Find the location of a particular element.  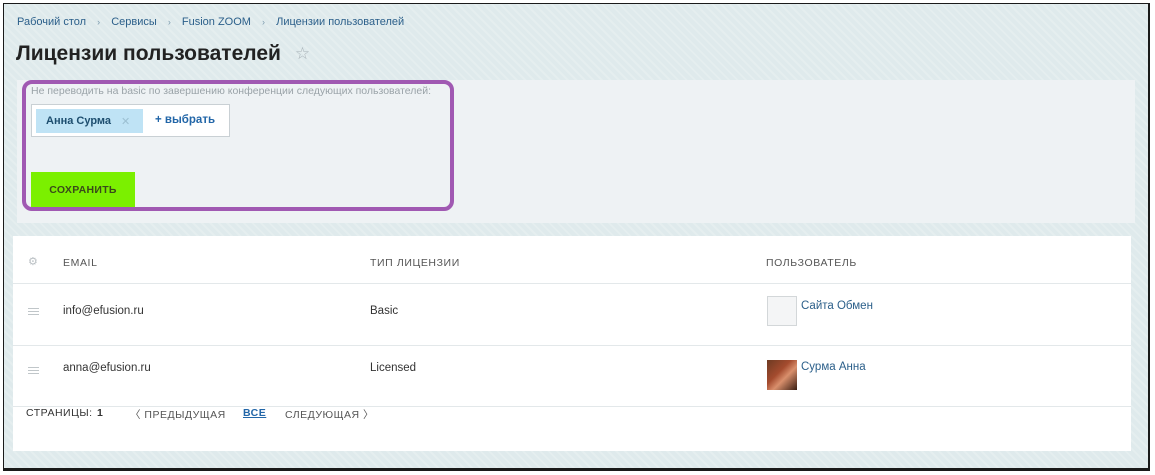

row-email: info@efusion.ru is located at coordinates (103, 311).